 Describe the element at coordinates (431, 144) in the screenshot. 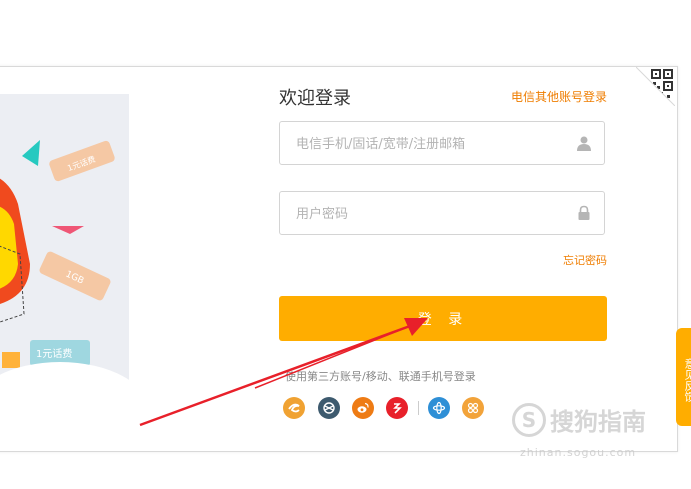

I see `username-input` at that location.